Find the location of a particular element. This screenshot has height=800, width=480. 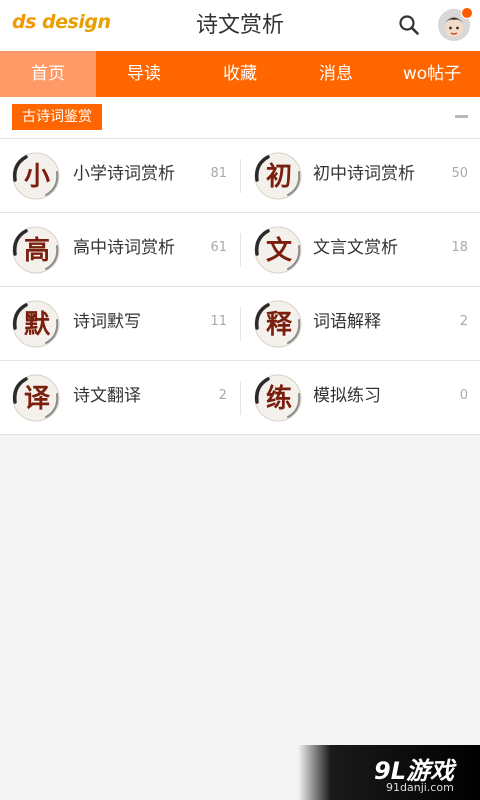

category-item-practice: 练 模拟练习 0 is located at coordinates (360, 398).